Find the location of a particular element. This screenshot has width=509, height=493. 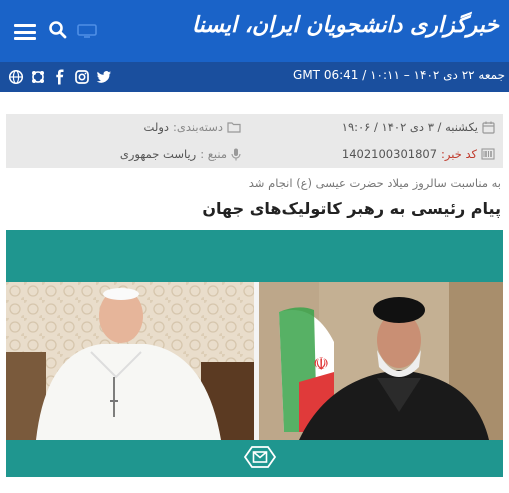

source-value: ریاست جمهوری is located at coordinates (158, 154).